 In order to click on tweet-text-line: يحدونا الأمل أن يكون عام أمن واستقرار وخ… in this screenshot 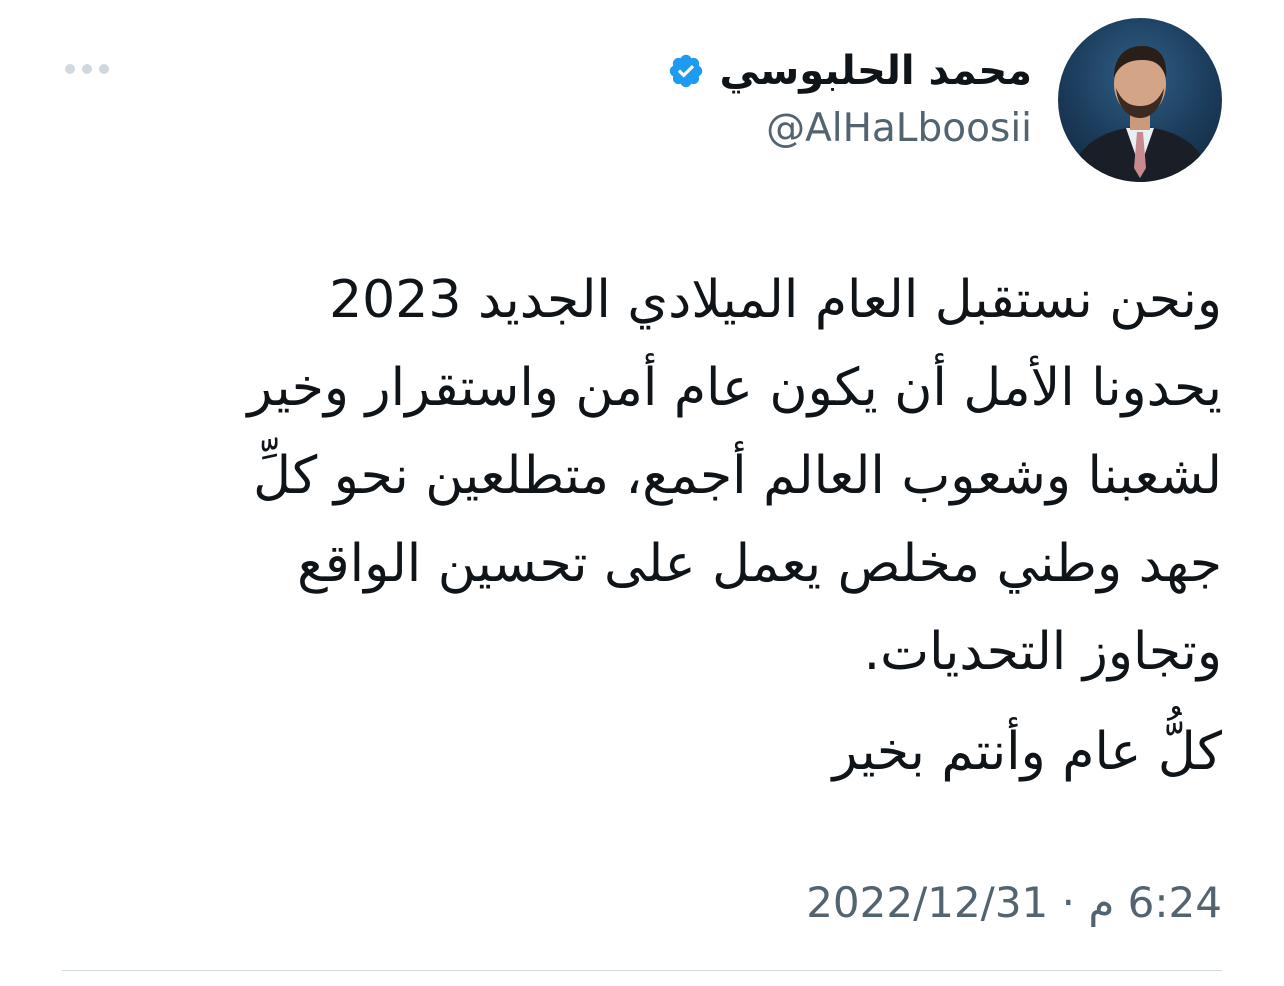, I will do `click(734, 388)`.